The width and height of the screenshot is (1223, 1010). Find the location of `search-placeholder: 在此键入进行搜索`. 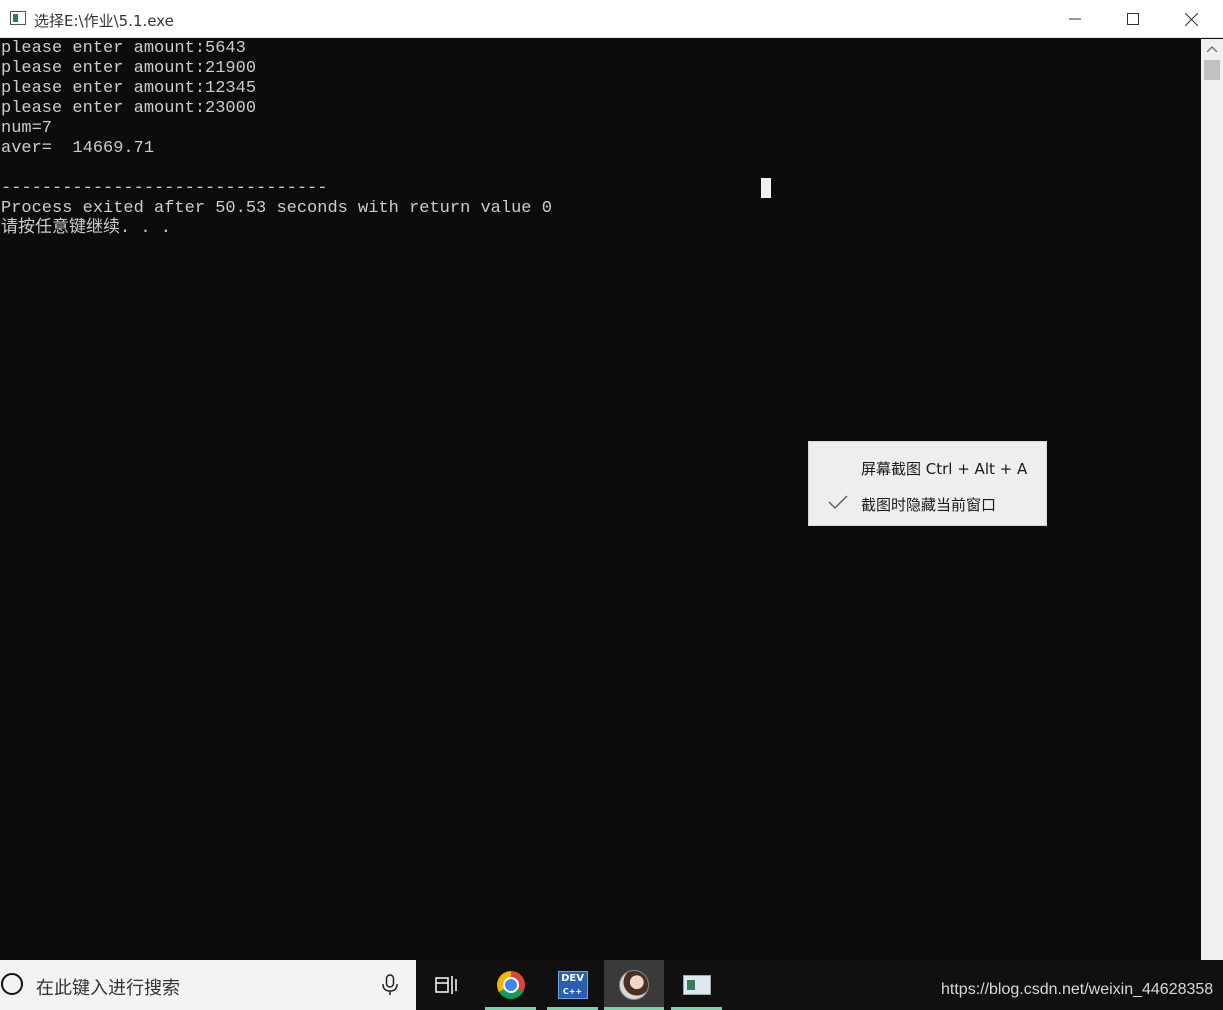

search-placeholder: 在此键入进行搜索 is located at coordinates (108, 988).